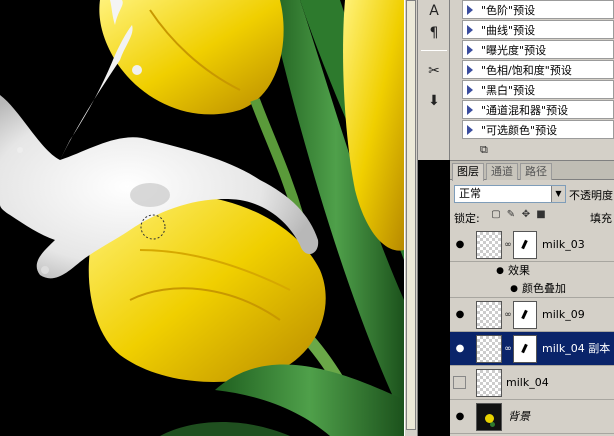 This screenshot has width=614, height=436. What do you see at coordinates (576, 348) in the screenshot?
I see `layer-name: milk_04 副本` at bounding box center [576, 348].